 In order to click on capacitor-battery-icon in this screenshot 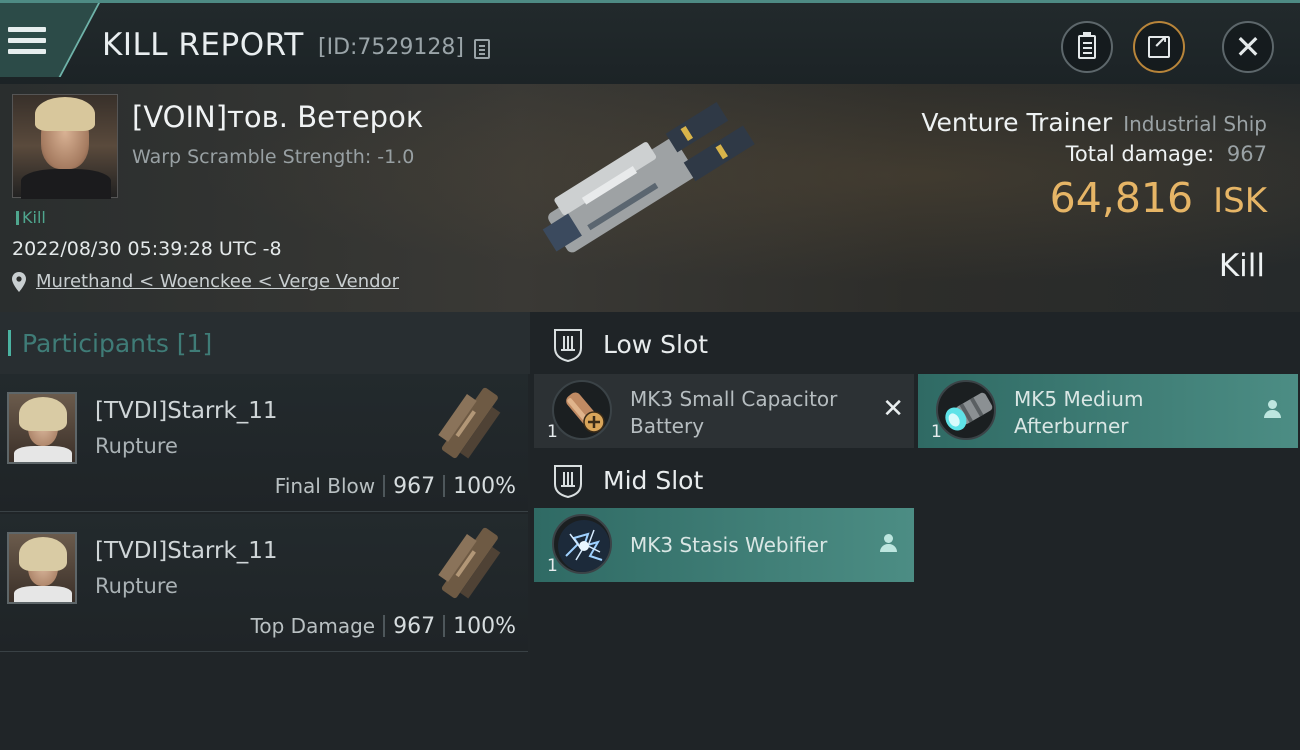, I will do `click(582, 410)`.